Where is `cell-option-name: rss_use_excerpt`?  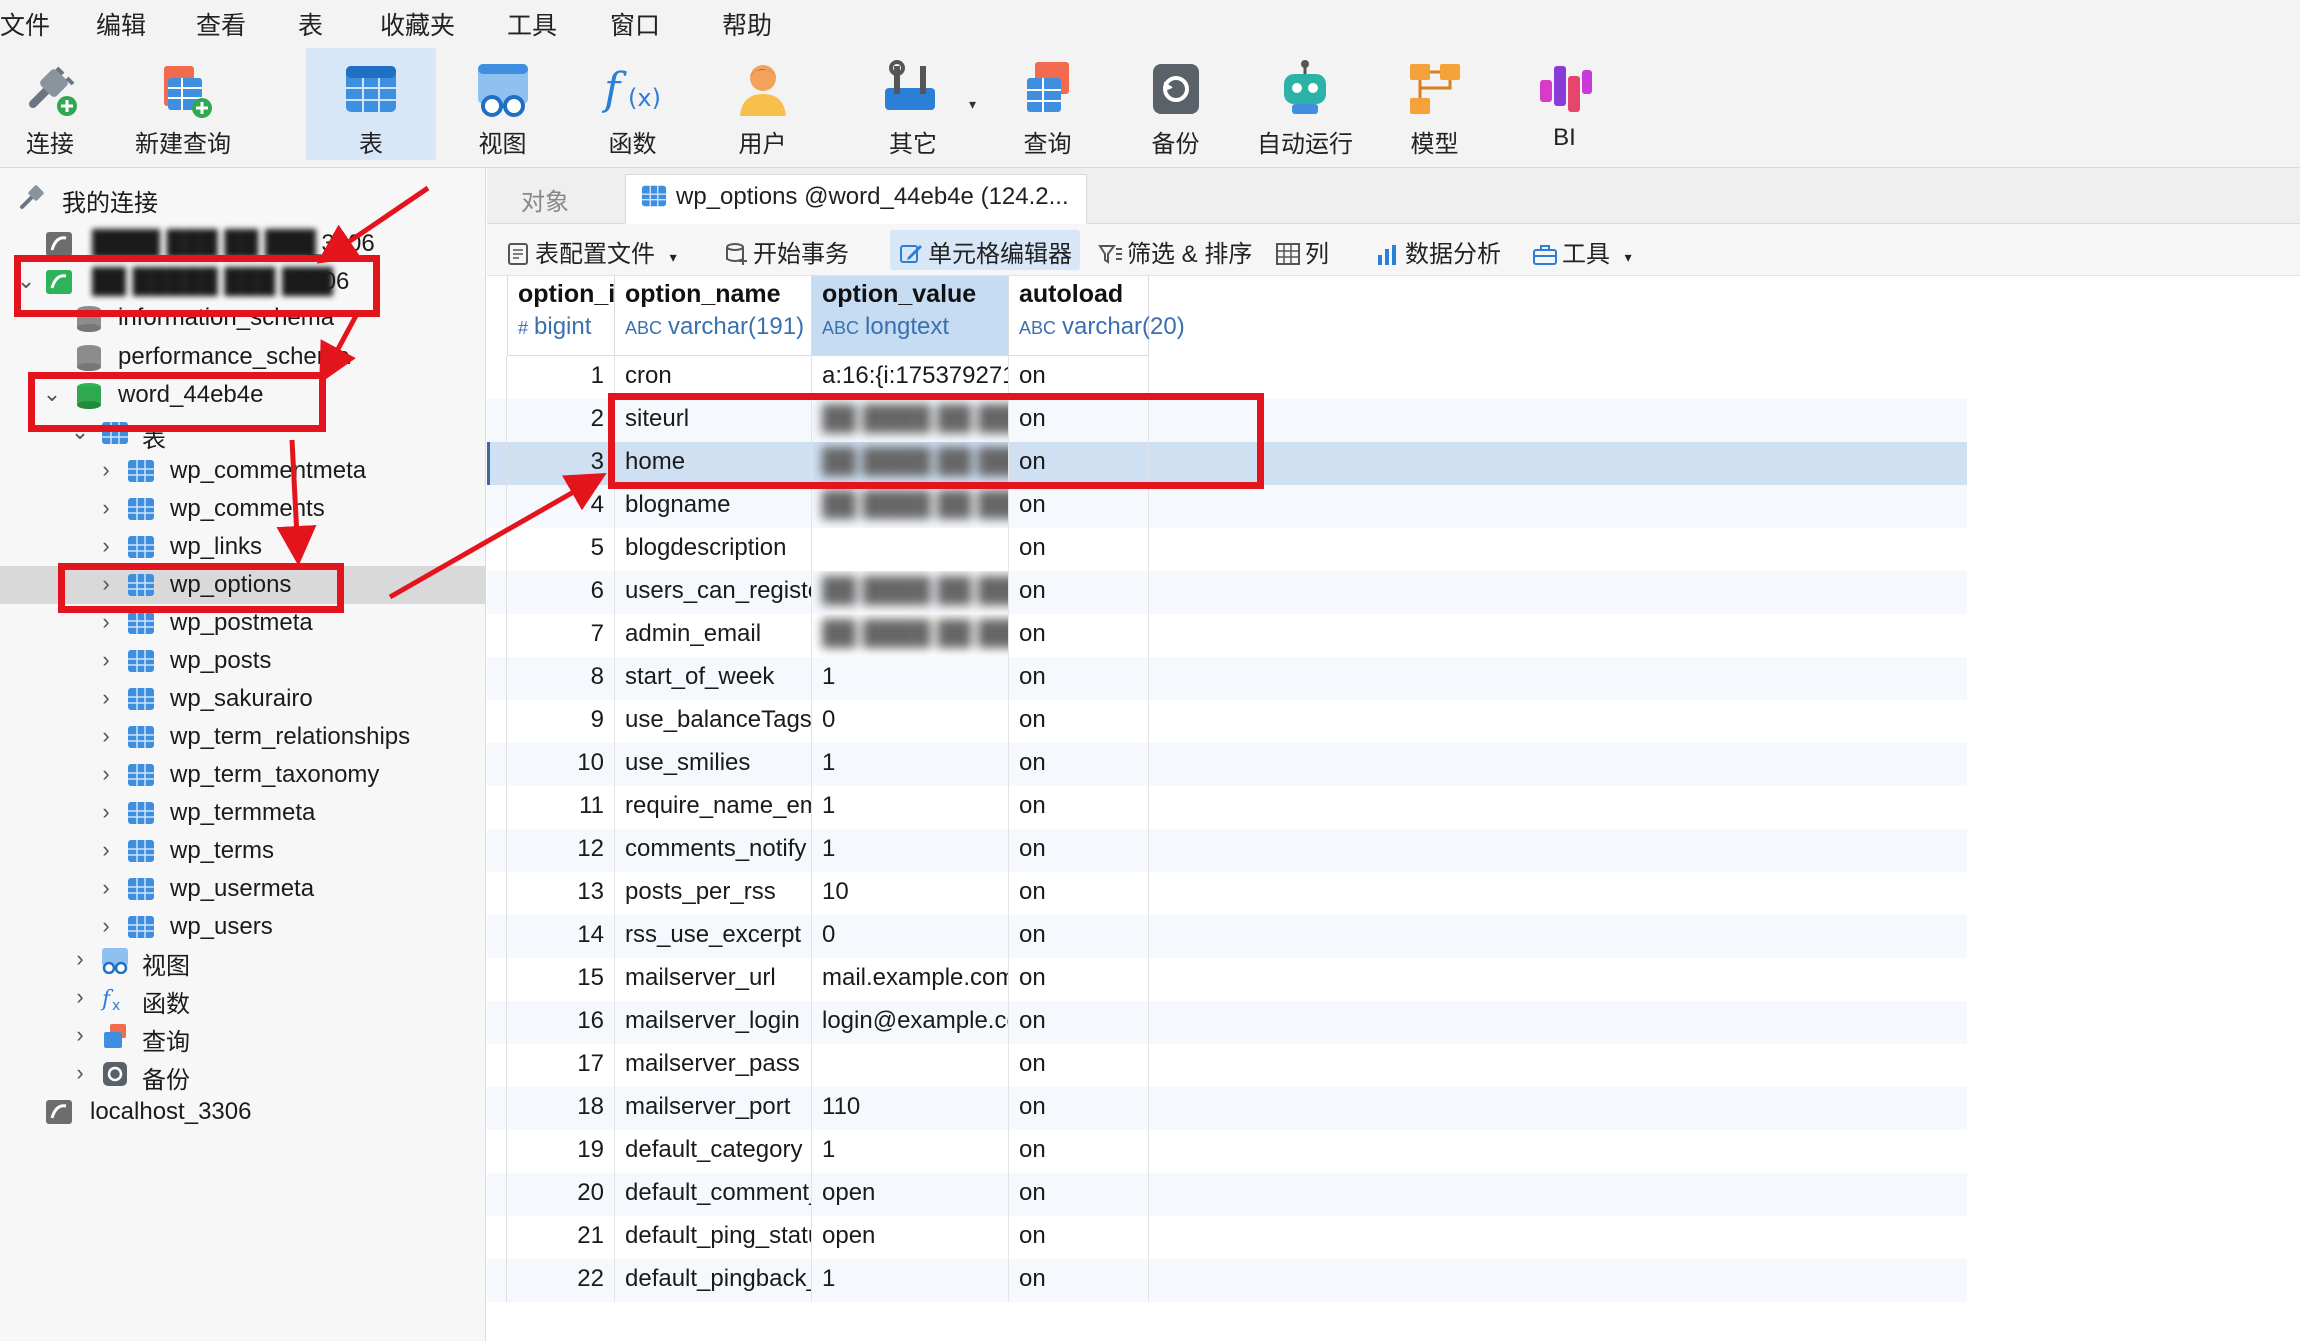
cell-option-name: rss_use_excerpt is located at coordinates (713, 936).